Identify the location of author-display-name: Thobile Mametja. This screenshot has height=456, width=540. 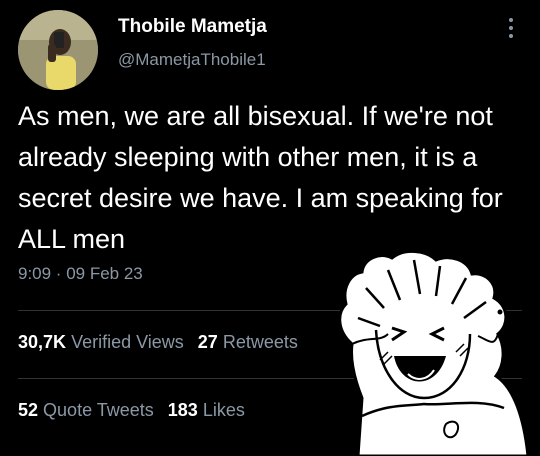
(192, 27).